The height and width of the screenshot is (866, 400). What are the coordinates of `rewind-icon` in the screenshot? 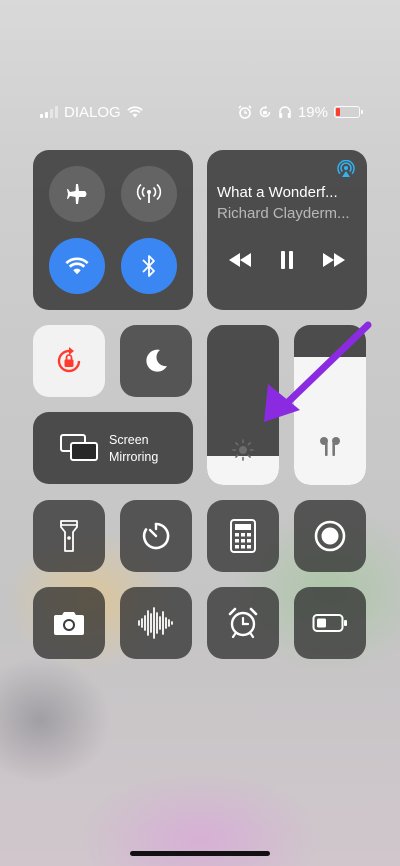 It's located at (240, 260).